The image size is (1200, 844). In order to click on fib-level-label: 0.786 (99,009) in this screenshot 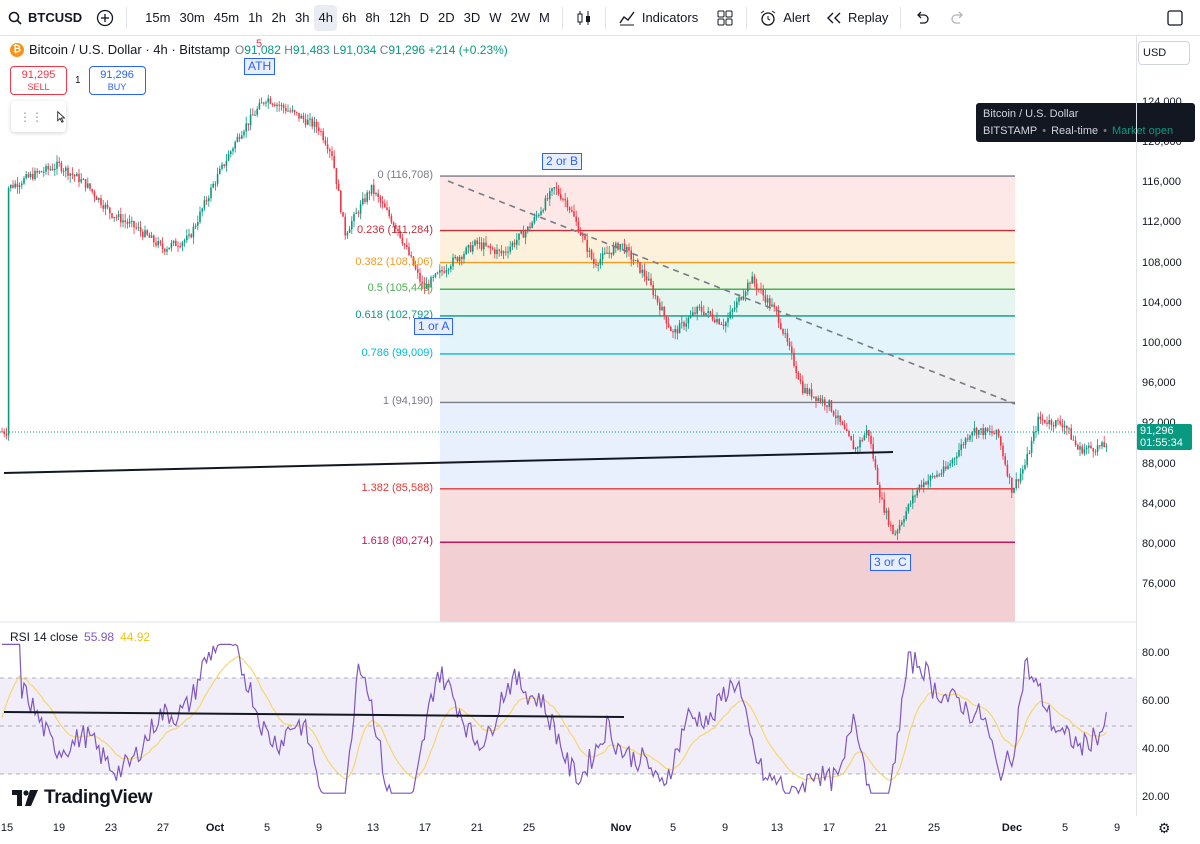, I will do `click(397, 352)`.